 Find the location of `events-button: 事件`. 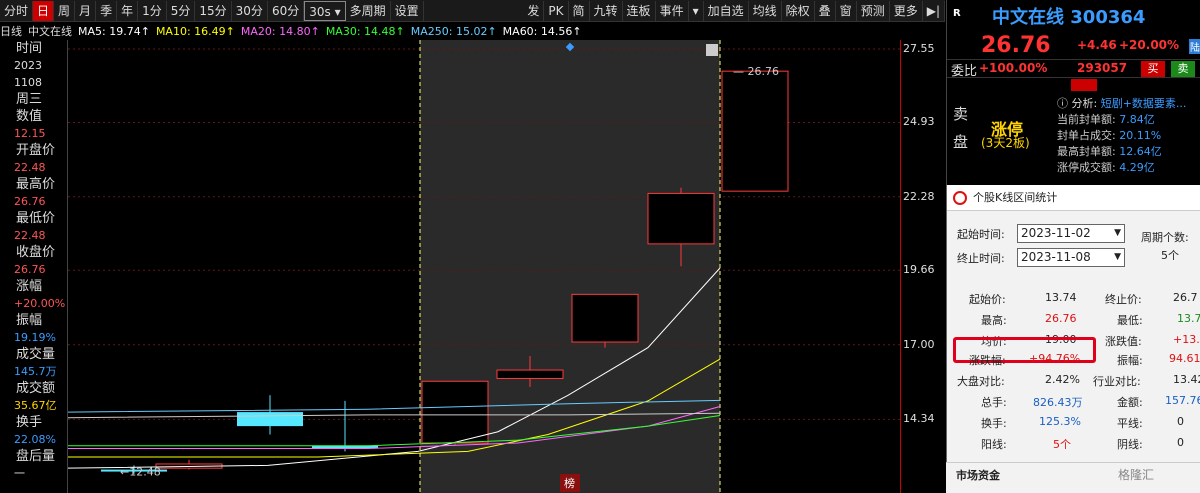

events-button: 事件 is located at coordinates (672, 10).